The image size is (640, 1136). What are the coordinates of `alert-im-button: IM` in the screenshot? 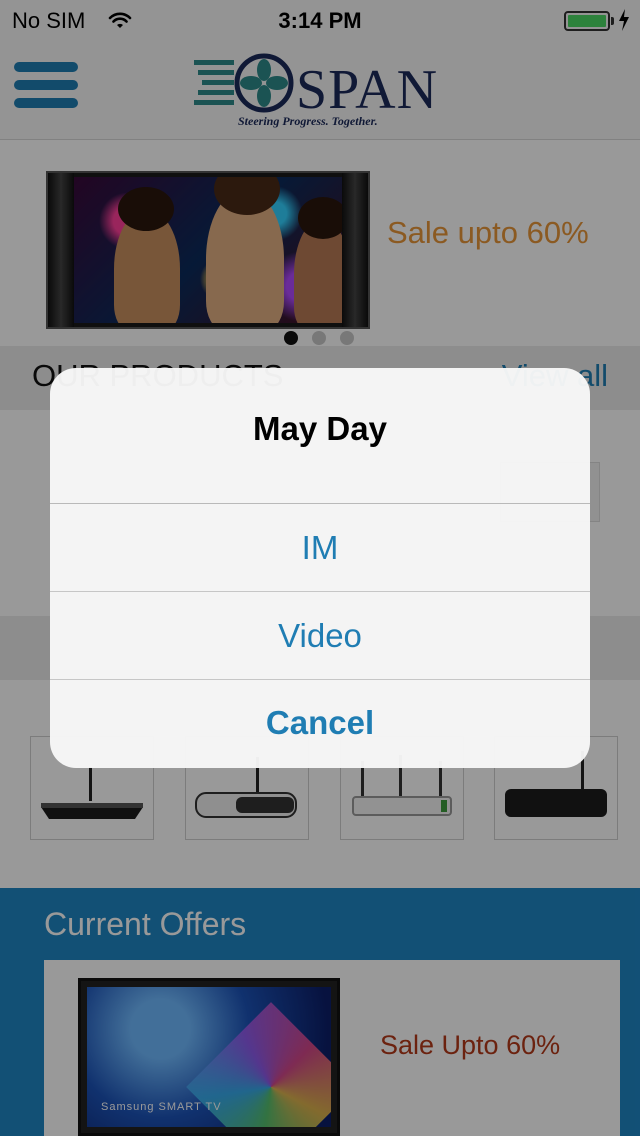 It's located at (320, 548).